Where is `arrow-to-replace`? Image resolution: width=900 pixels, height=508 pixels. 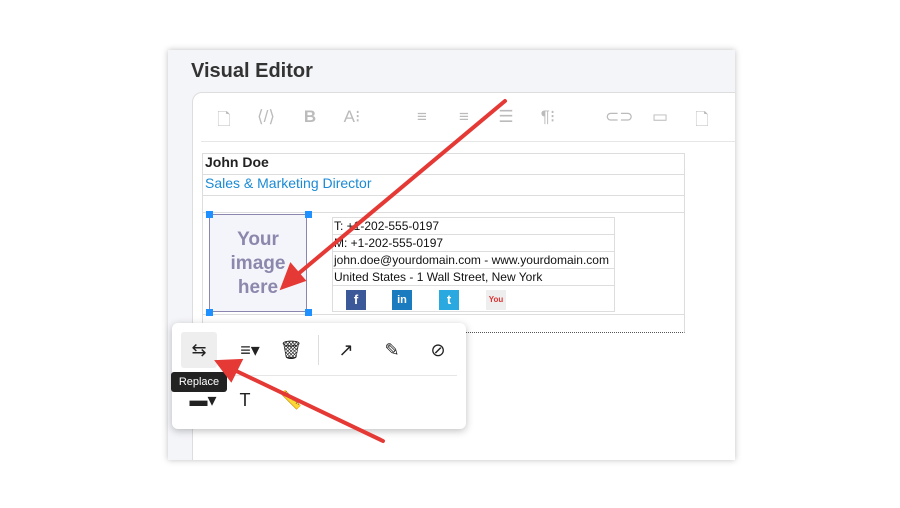 arrow-to-replace is located at coordinates (306, 404).